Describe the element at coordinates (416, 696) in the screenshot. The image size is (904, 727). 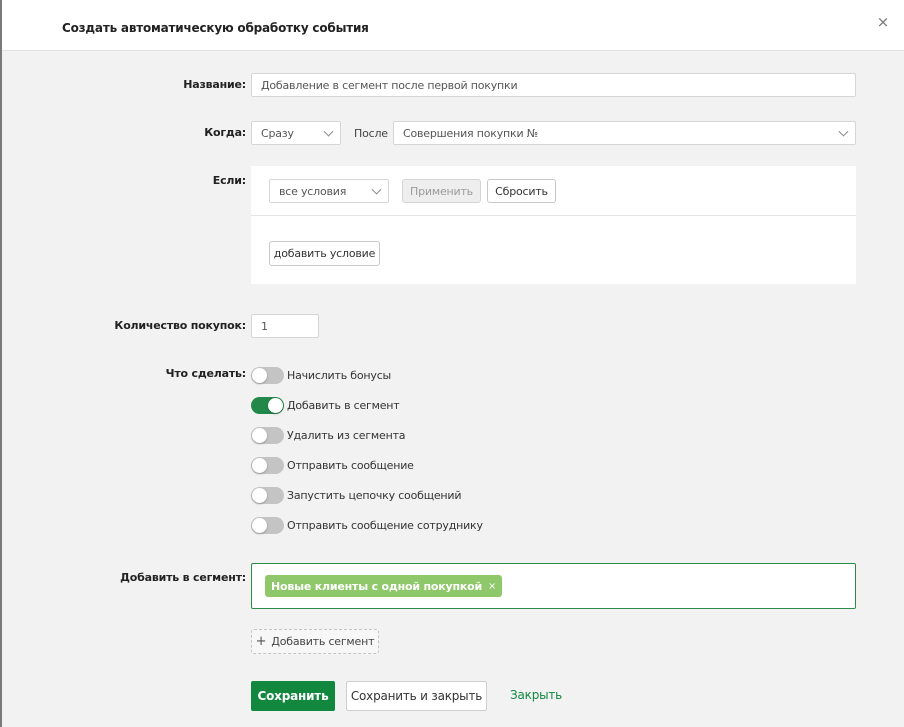
I see `save-and-close-button: Сохранить и закрыть` at that location.